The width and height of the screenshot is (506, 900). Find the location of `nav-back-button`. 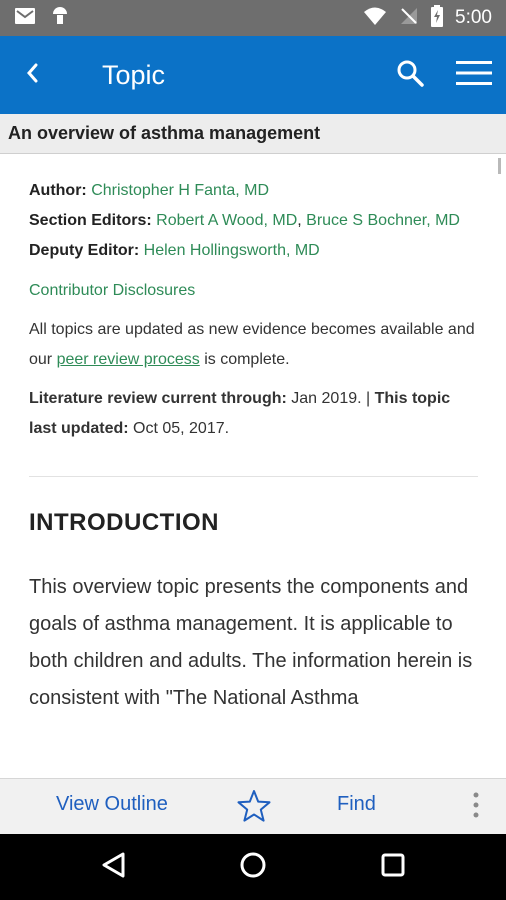

nav-back-button is located at coordinates (113, 867).